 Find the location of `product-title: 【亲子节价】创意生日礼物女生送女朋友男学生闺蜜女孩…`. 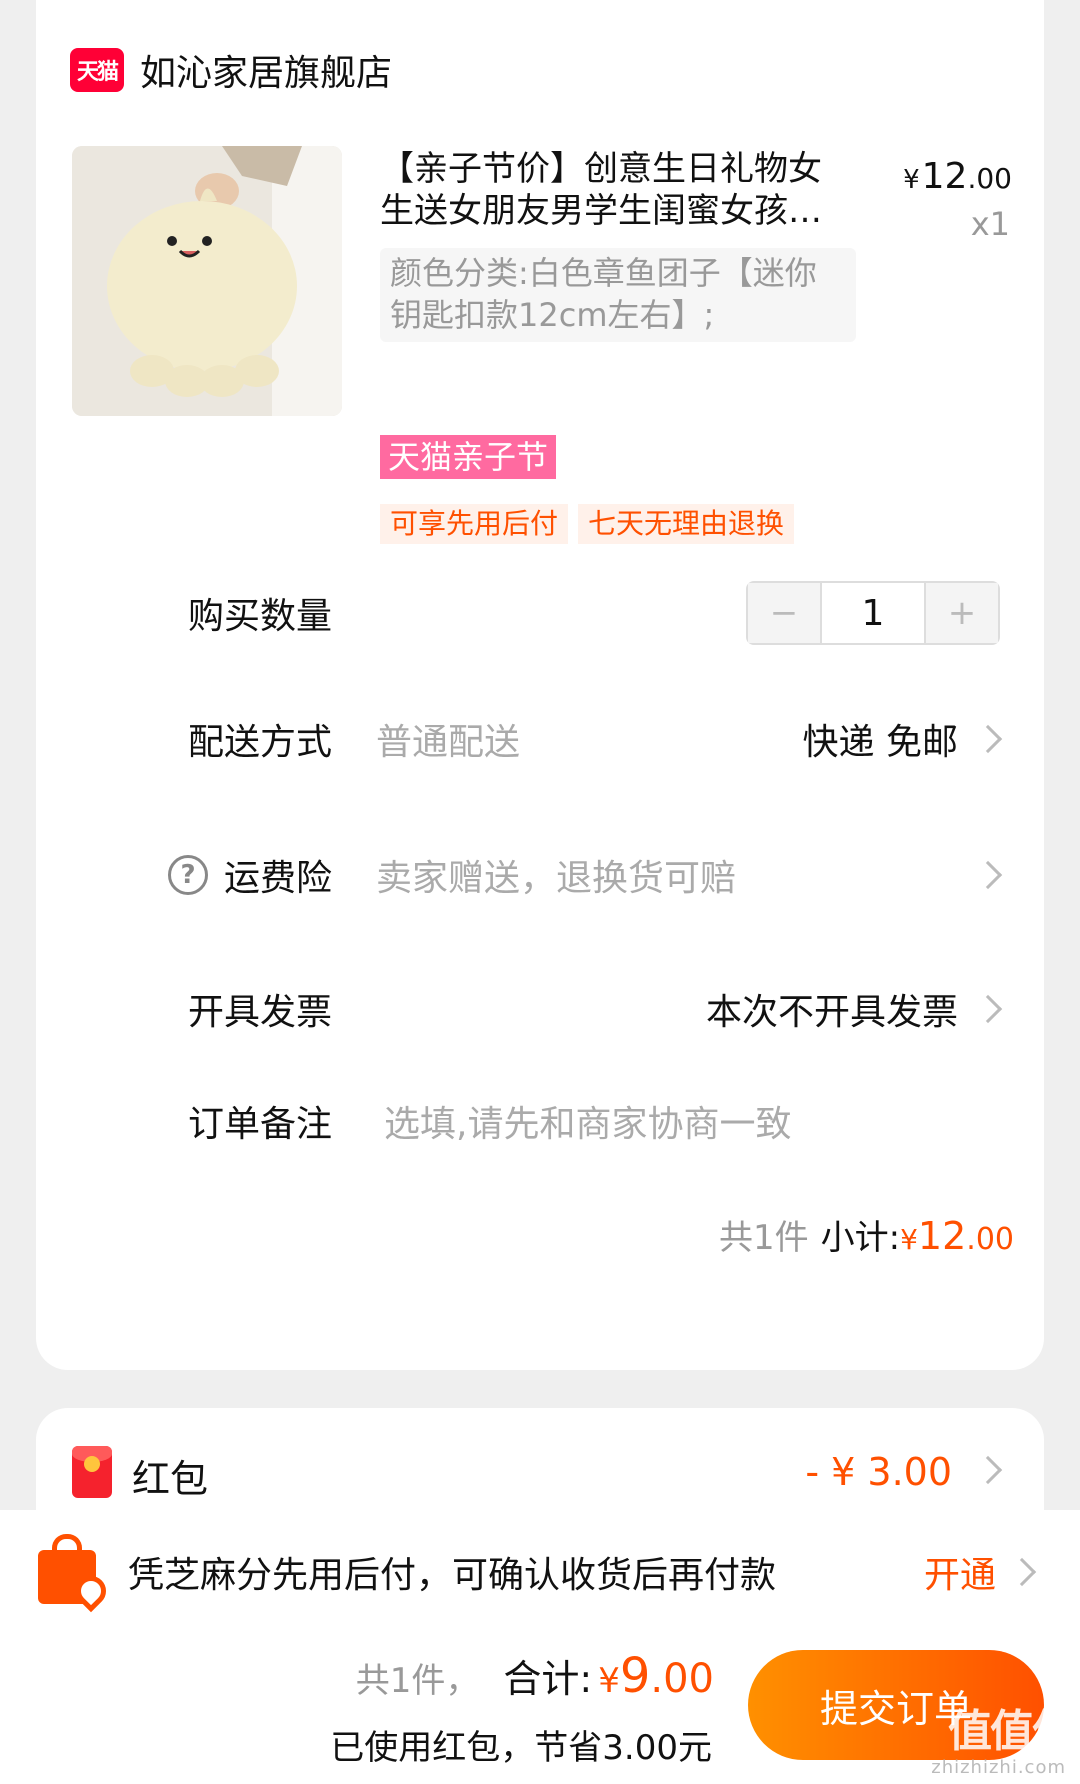

product-title: 【亲子节价】创意生日礼物女生送女朋友男学生闺蜜女孩… is located at coordinates (615, 190).